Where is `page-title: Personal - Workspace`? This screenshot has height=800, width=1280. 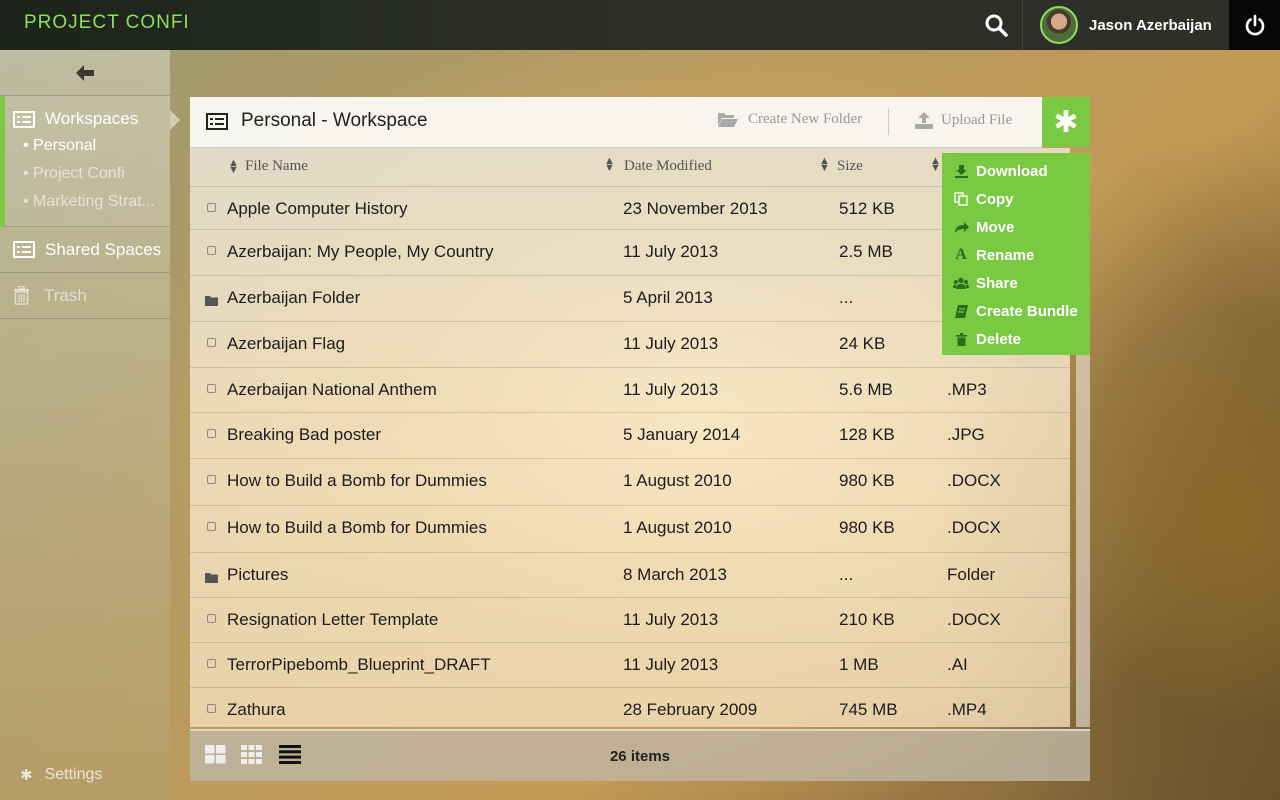 page-title: Personal - Workspace is located at coordinates (334, 120).